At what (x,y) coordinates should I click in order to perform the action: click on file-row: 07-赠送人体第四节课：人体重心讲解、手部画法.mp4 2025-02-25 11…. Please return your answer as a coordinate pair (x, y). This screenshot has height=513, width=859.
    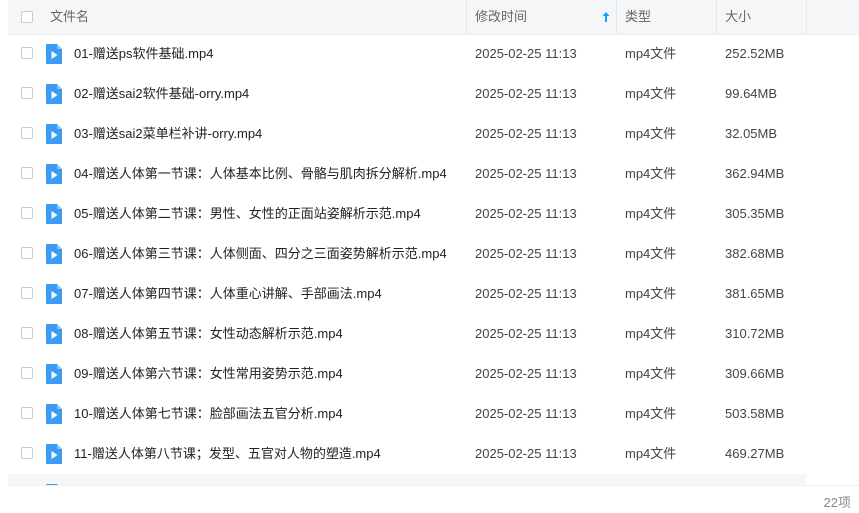
    Looking at the image, I should click on (433, 294).